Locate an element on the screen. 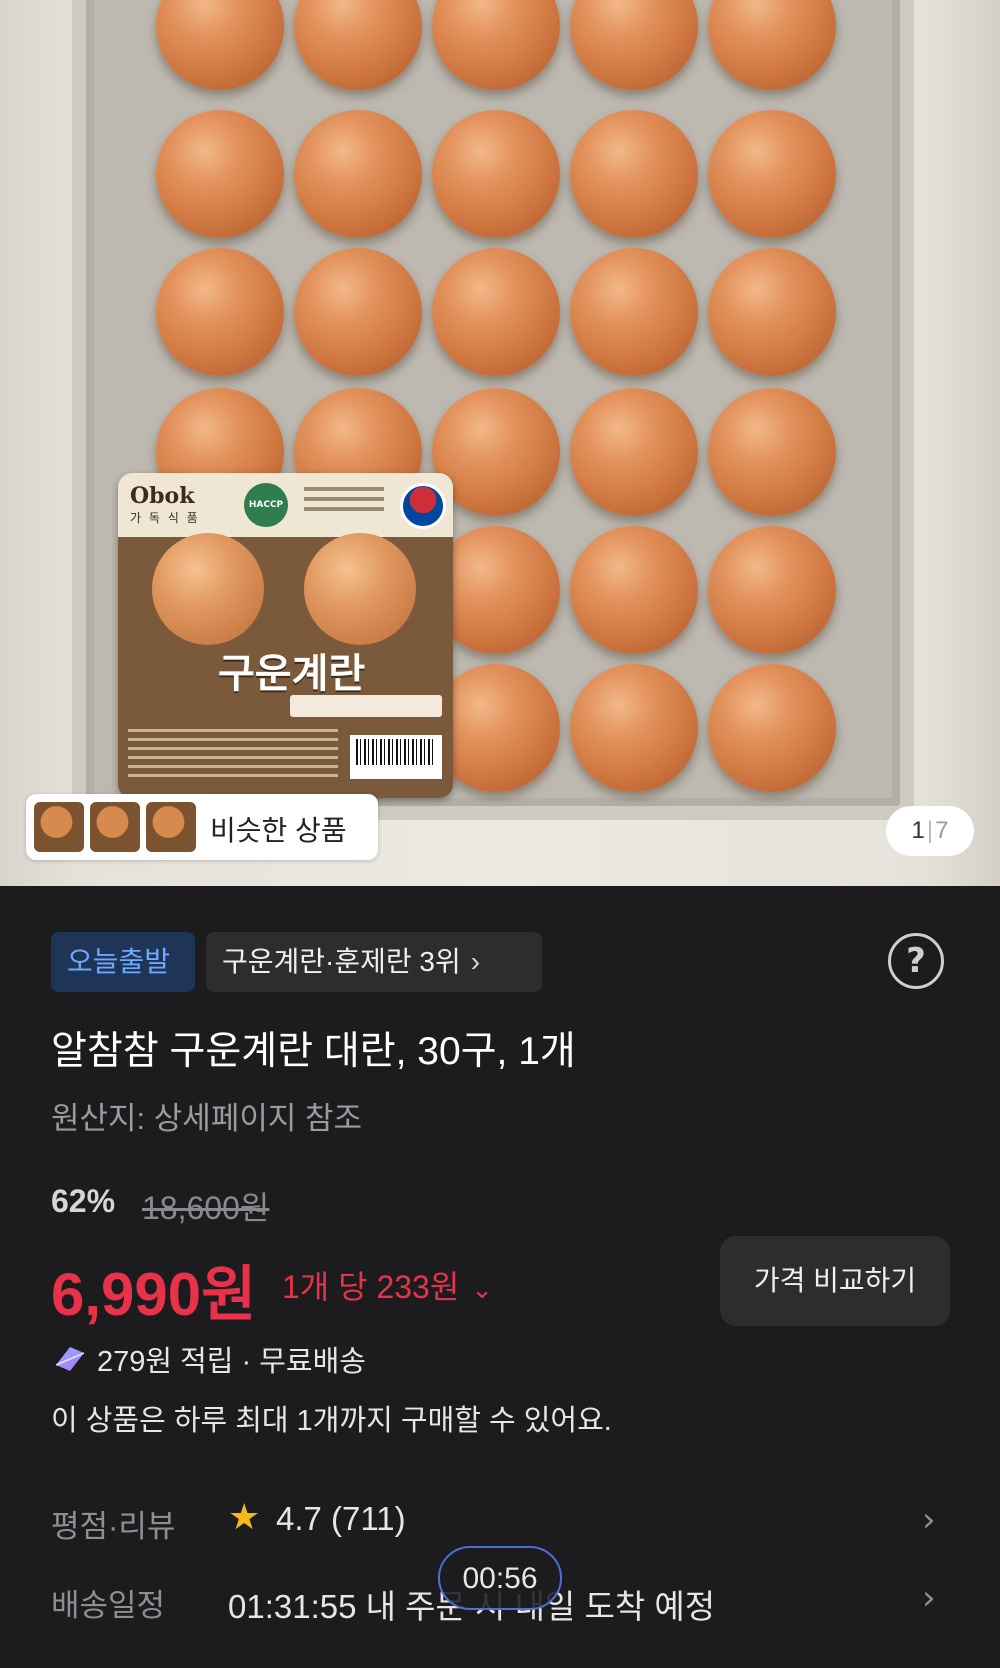 The width and height of the screenshot is (1000, 1668). pager-total: 7 is located at coordinates (942, 830).